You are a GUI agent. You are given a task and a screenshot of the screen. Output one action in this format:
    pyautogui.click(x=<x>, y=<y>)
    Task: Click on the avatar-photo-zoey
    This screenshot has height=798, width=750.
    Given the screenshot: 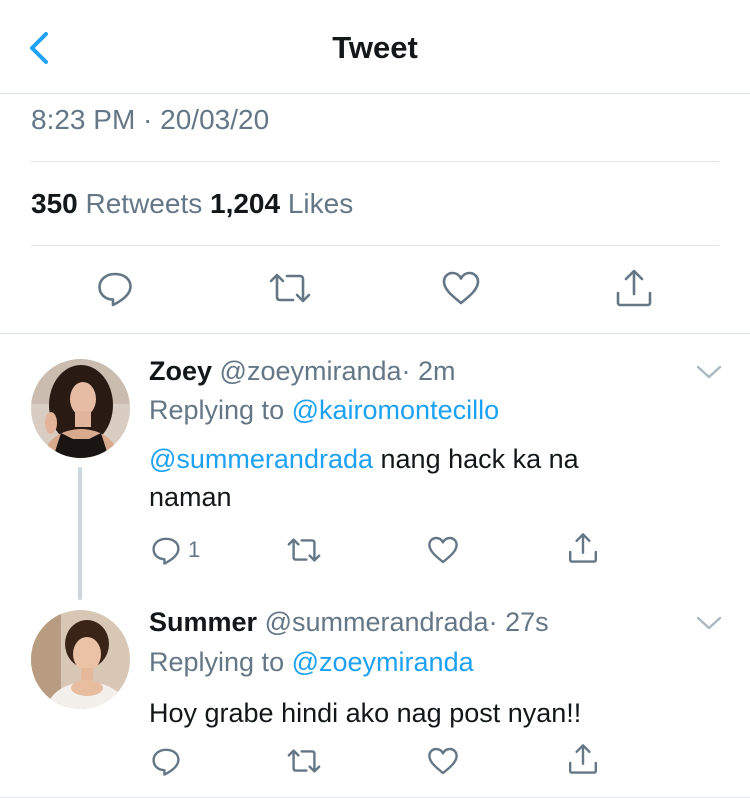 What is the action you would take?
    pyautogui.click(x=80, y=408)
    